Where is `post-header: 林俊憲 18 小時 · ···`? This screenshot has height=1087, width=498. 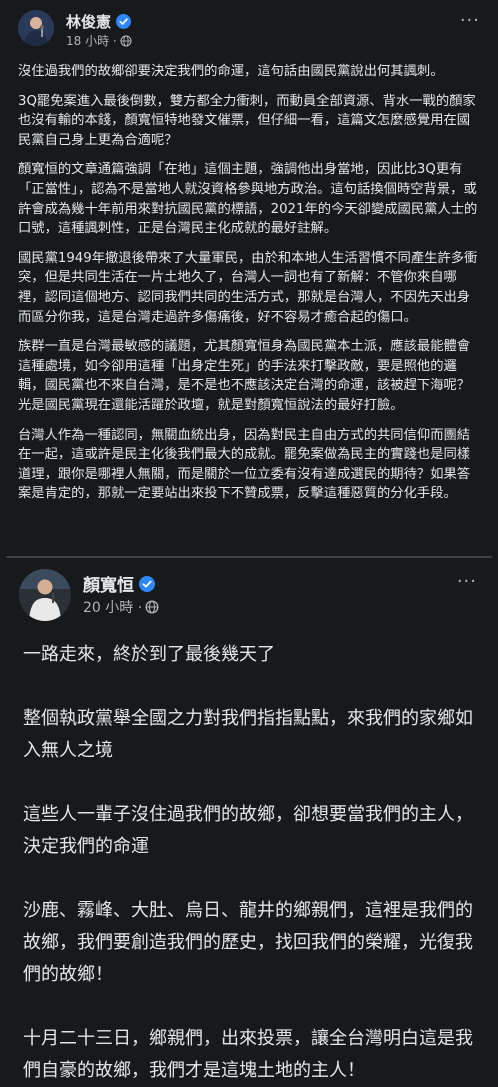 post-header: 林俊憲 18 小時 · ··· is located at coordinates (249, 28).